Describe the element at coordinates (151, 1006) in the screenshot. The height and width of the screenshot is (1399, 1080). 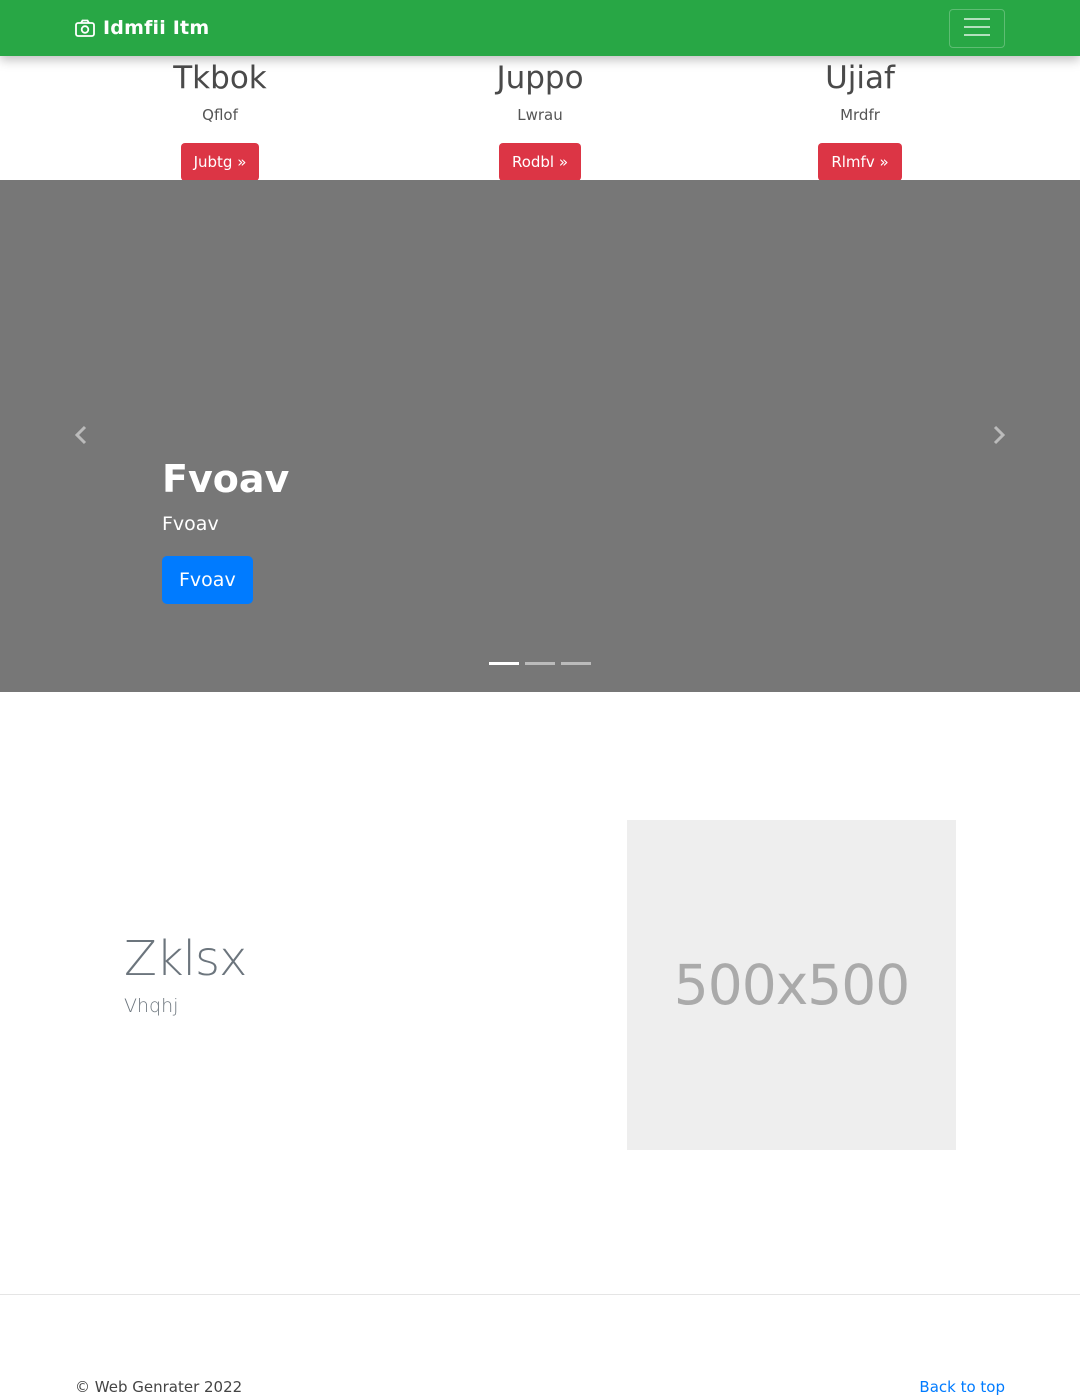
I see `featurette-lead: Vhqhj` at that location.